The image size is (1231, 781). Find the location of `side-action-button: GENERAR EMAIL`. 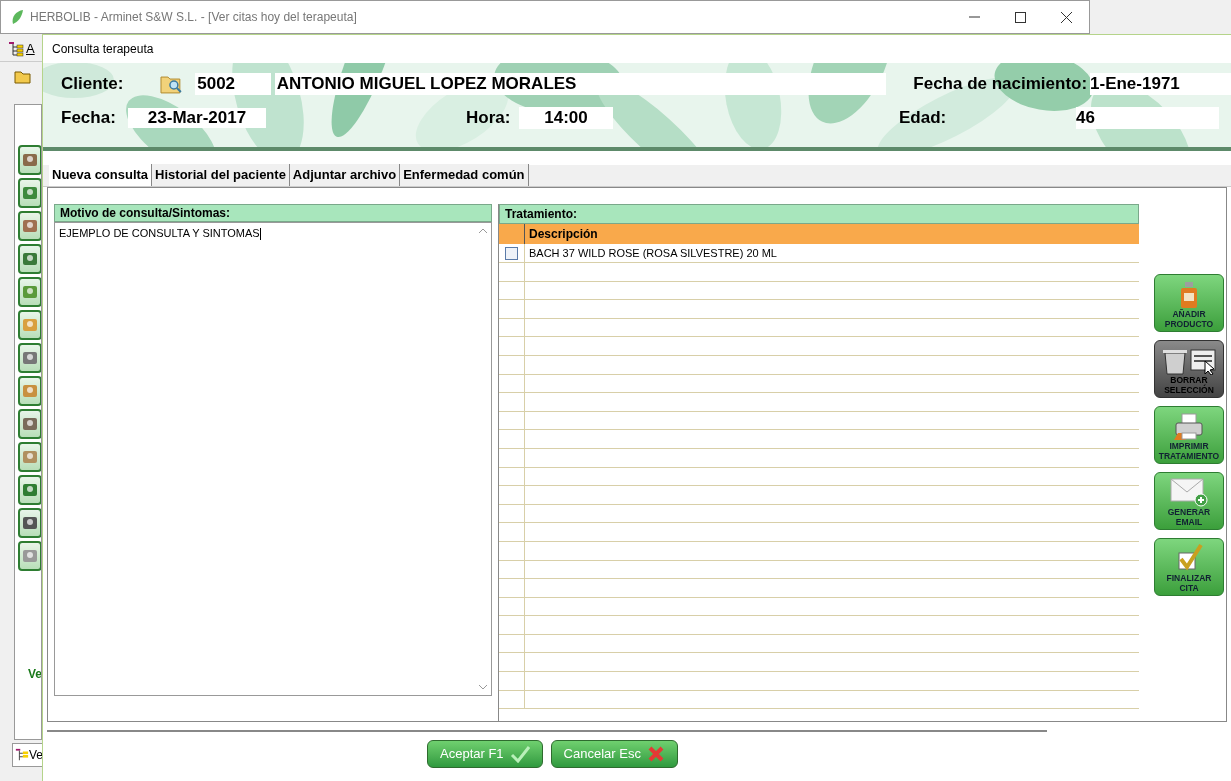

side-action-button: GENERAR EMAIL is located at coordinates (1189, 501).